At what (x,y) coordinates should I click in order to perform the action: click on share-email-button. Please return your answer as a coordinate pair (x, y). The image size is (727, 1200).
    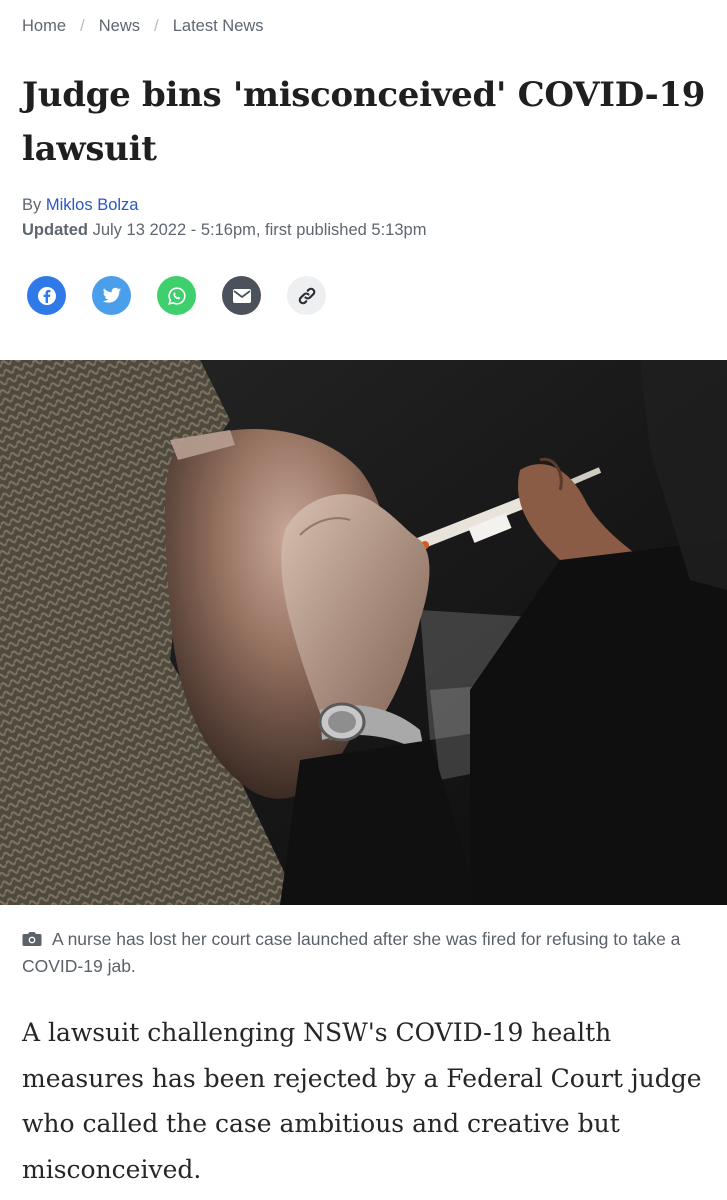
    Looking at the image, I should click on (241, 295).